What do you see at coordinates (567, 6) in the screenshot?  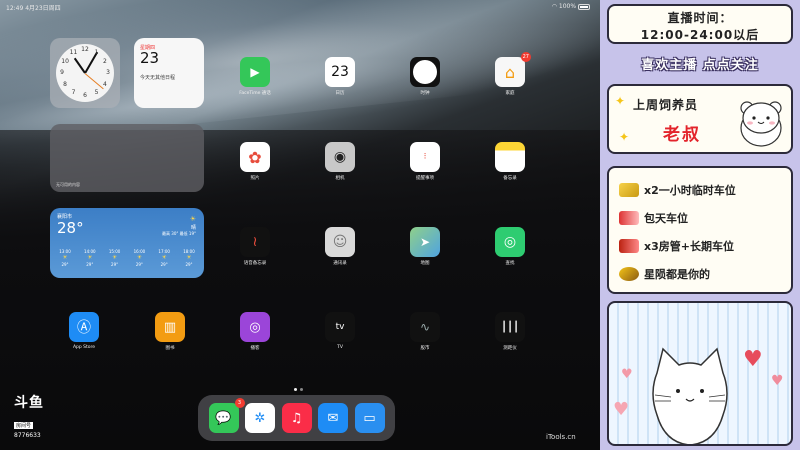 I see `battery-percent: 100%` at bounding box center [567, 6].